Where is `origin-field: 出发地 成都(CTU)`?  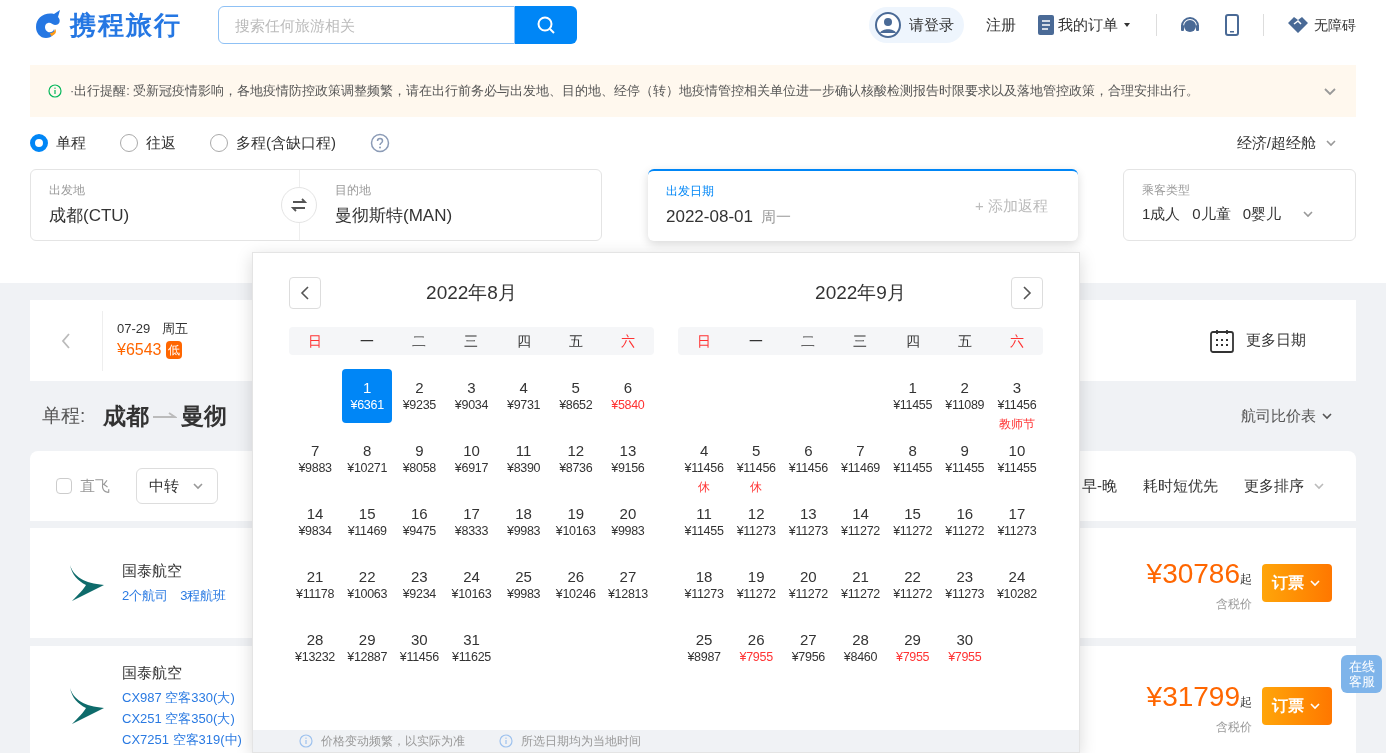 origin-field: 出发地 成都(CTU) is located at coordinates (156, 205).